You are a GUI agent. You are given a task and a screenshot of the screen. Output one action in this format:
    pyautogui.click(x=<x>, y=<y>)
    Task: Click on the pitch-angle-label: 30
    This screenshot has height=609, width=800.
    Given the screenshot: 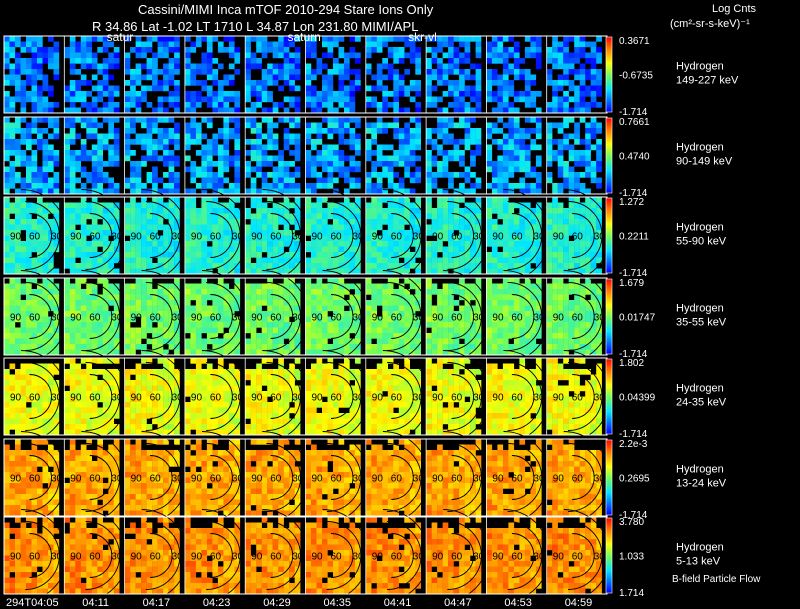 What is the action you would take?
    pyautogui.click(x=298, y=237)
    